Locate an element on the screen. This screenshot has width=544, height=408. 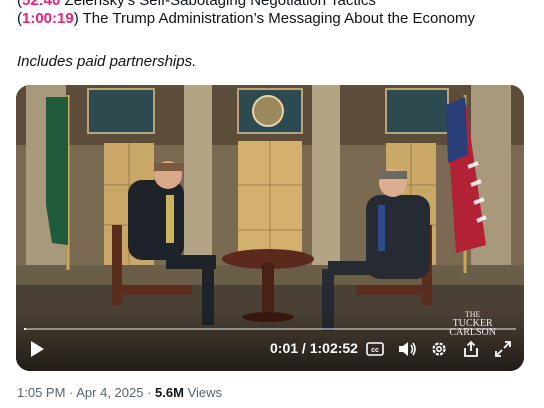
svg-text: cc is located at coordinates (375, 350).